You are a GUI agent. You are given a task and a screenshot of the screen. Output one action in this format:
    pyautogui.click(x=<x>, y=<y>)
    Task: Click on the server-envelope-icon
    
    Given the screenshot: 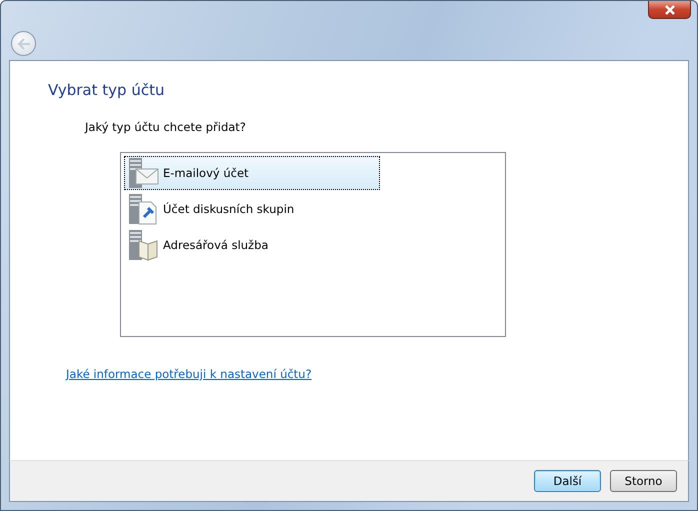 What is the action you would take?
    pyautogui.click(x=143, y=173)
    